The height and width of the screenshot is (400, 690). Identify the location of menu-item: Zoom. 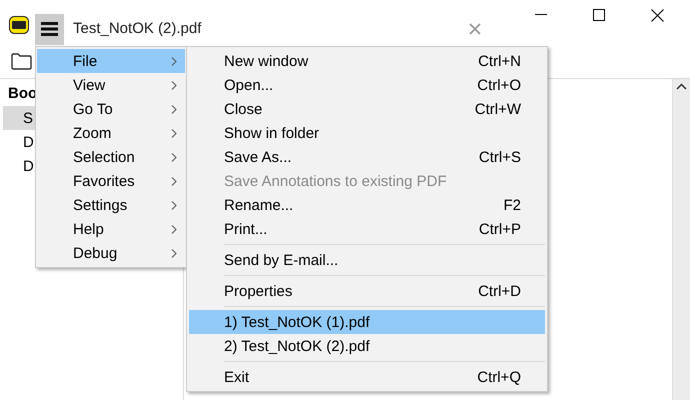
(111, 133).